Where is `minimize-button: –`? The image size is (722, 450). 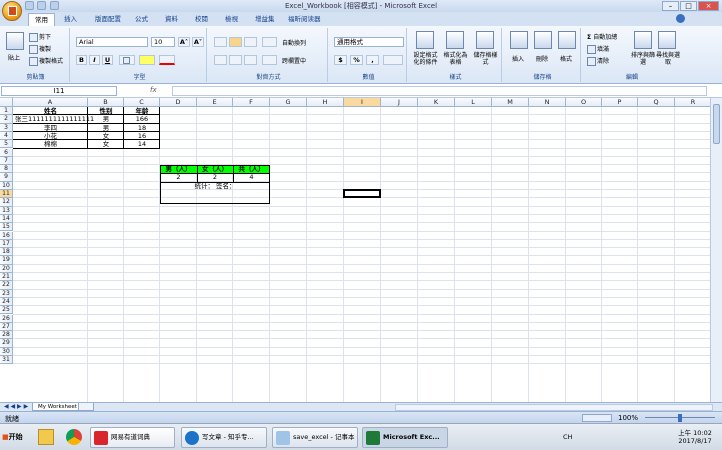
minimize-button: – is located at coordinates (670, 6).